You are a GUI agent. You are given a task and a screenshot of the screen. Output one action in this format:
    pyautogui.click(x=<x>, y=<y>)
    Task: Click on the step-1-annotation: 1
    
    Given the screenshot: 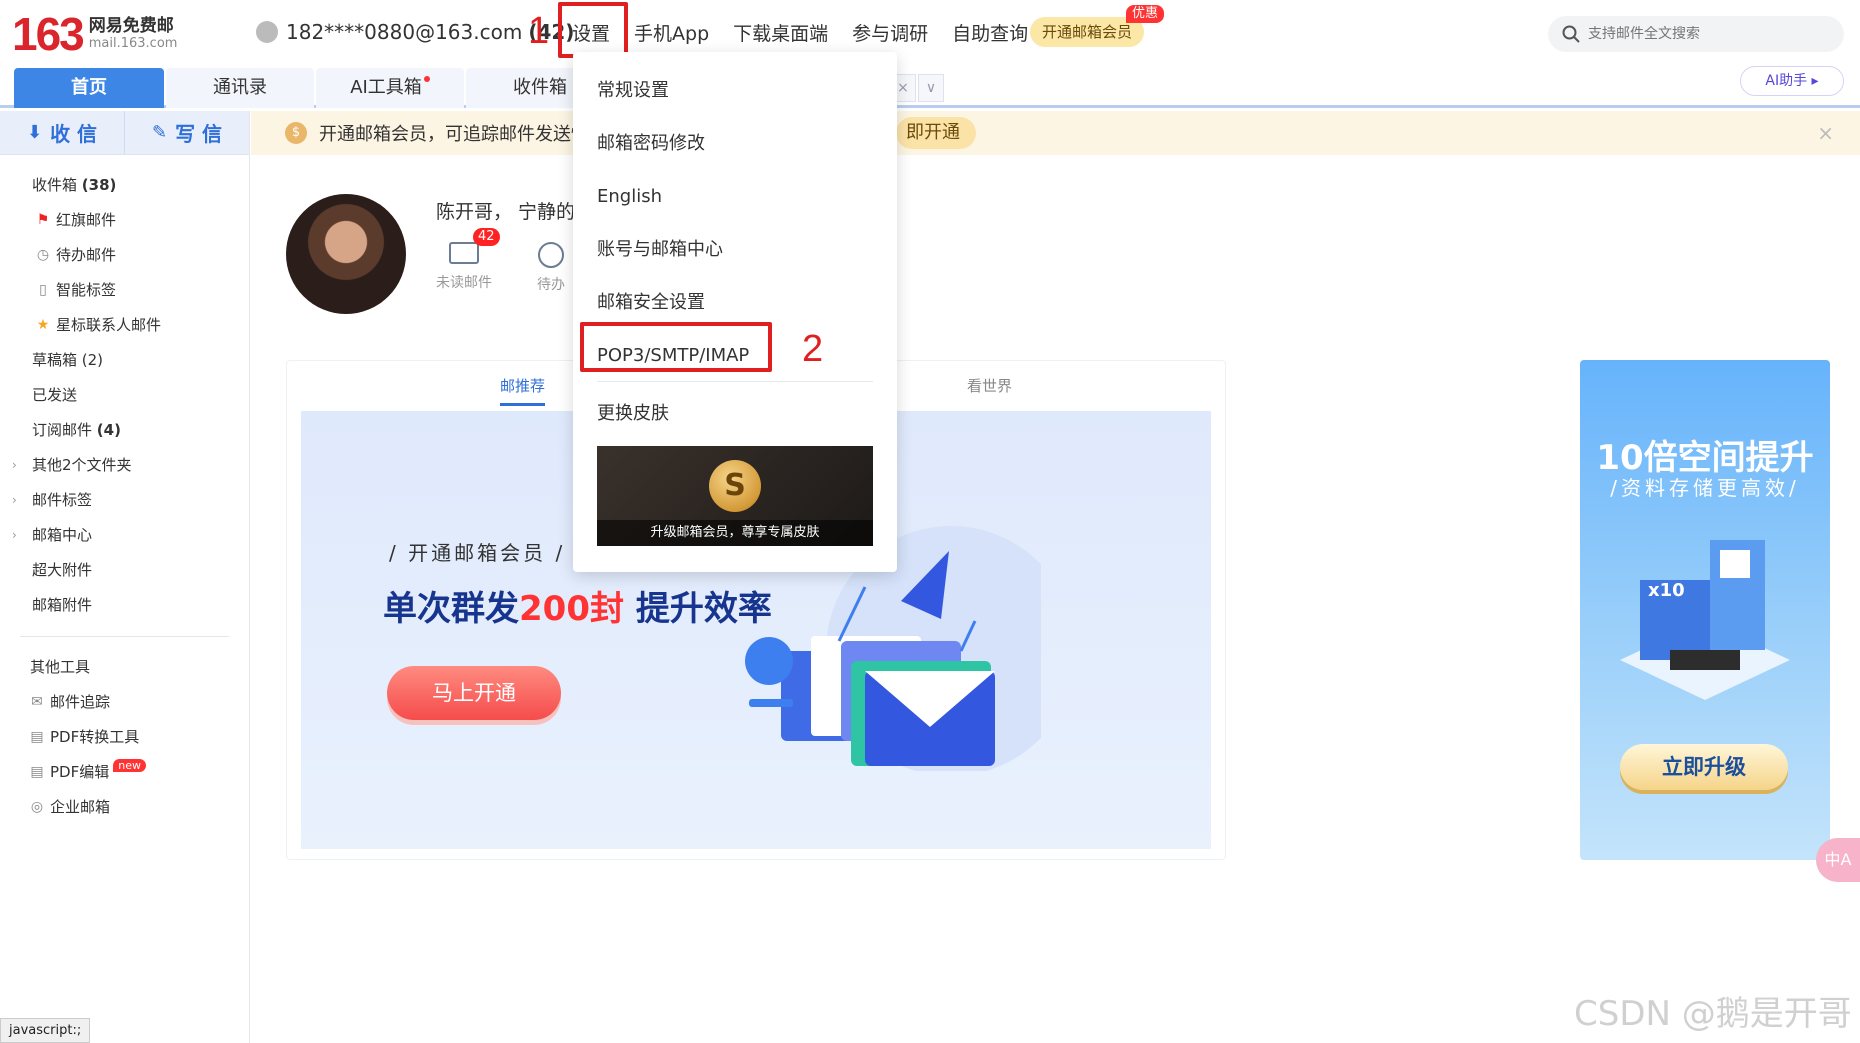 What is the action you would take?
    pyautogui.click(x=539, y=31)
    